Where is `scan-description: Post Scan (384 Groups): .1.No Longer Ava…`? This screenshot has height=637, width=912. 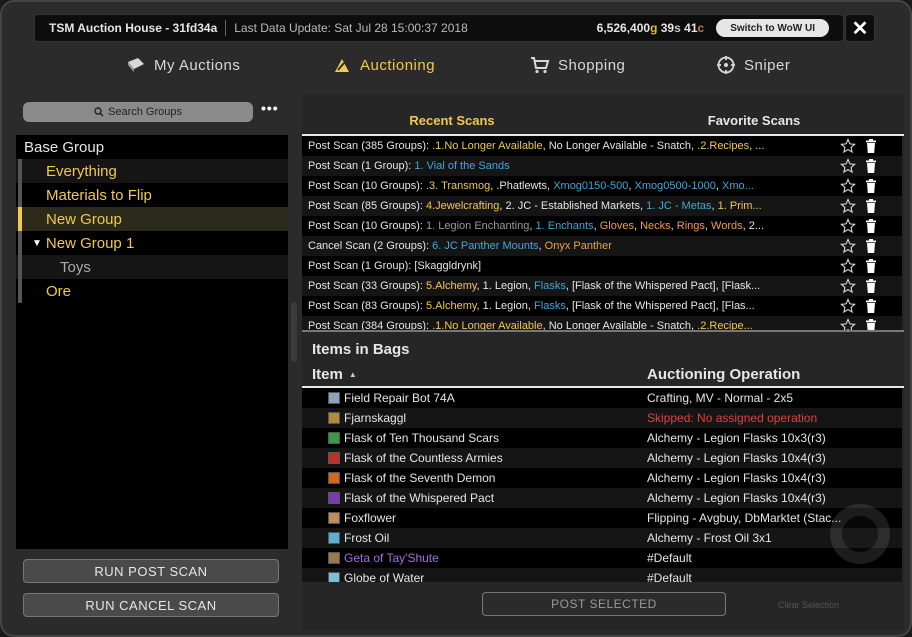
scan-description: Post Scan (384 Groups): .1.No Longer Ava… is located at coordinates (573, 325).